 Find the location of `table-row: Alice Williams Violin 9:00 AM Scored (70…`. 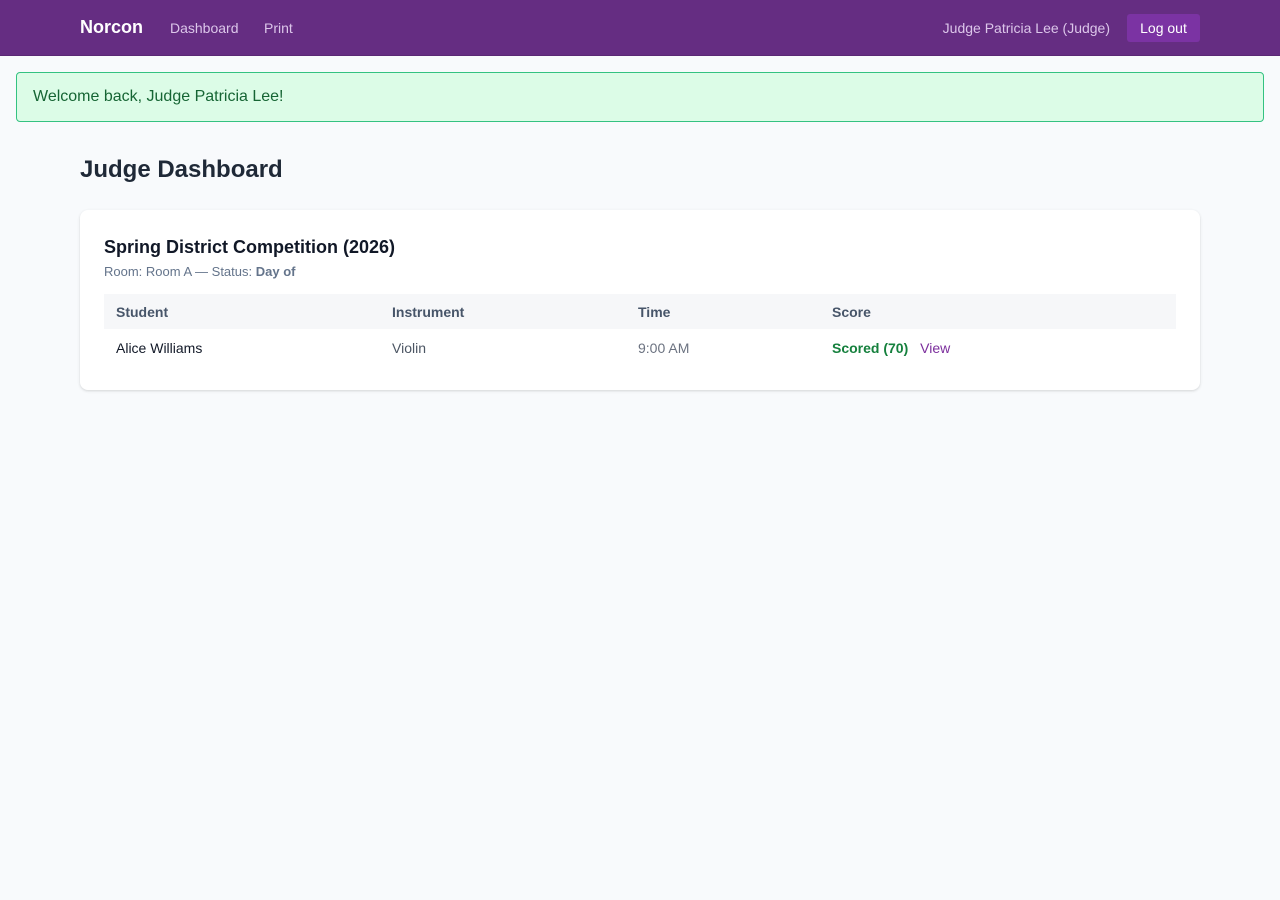

table-row: Alice Williams Violin 9:00 AM Scored (70… is located at coordinates (640, 348).